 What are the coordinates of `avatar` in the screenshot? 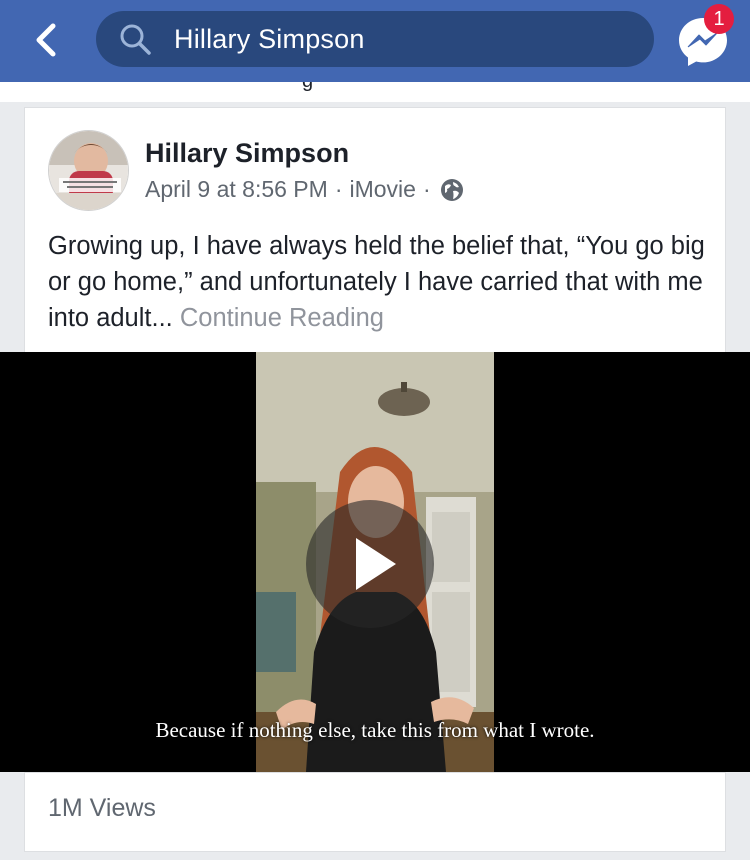 It's located at (88, 170).